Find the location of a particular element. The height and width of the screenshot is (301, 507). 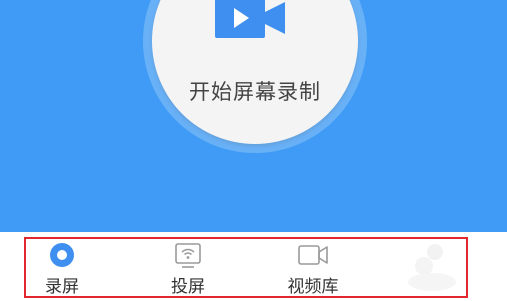

start-recording-label: 开始屏幕录制 is located at coordinates (255, 92).